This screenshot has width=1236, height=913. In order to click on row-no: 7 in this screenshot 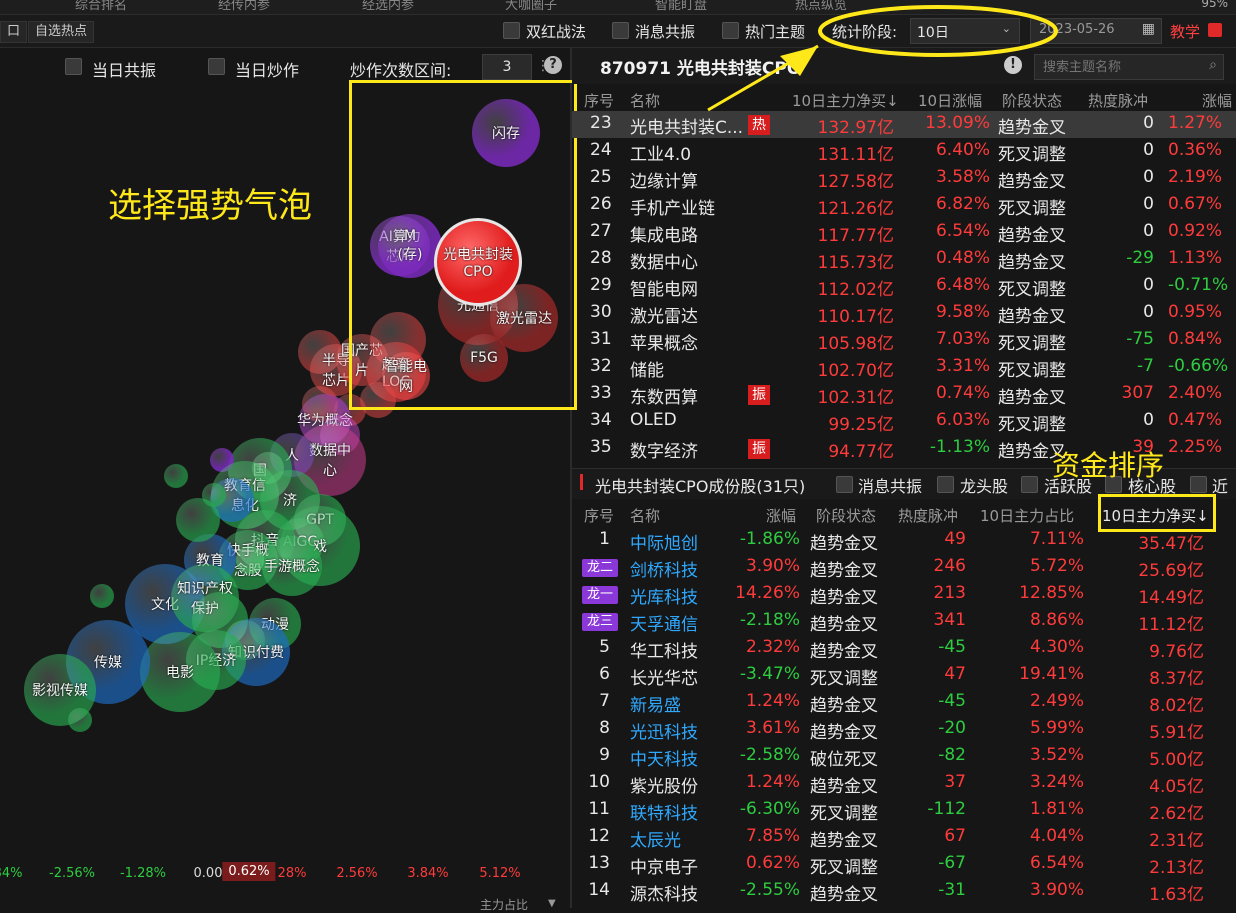, I will do `click(604, 701)`.